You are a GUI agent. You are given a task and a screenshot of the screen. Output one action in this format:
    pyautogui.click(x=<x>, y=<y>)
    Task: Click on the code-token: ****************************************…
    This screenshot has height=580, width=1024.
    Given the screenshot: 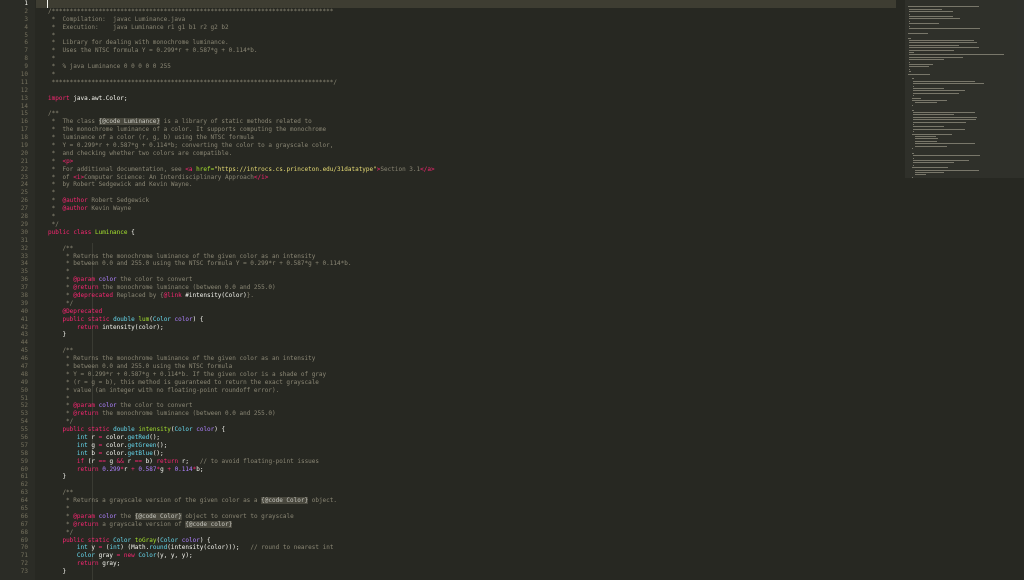 What is the action you would take?
    pyautogui.click(x=192, y=82)
    